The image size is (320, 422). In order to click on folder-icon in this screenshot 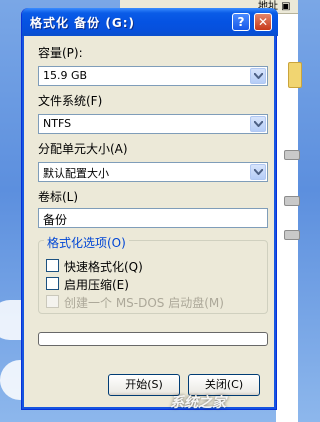, I will do `click(295, 75)`.